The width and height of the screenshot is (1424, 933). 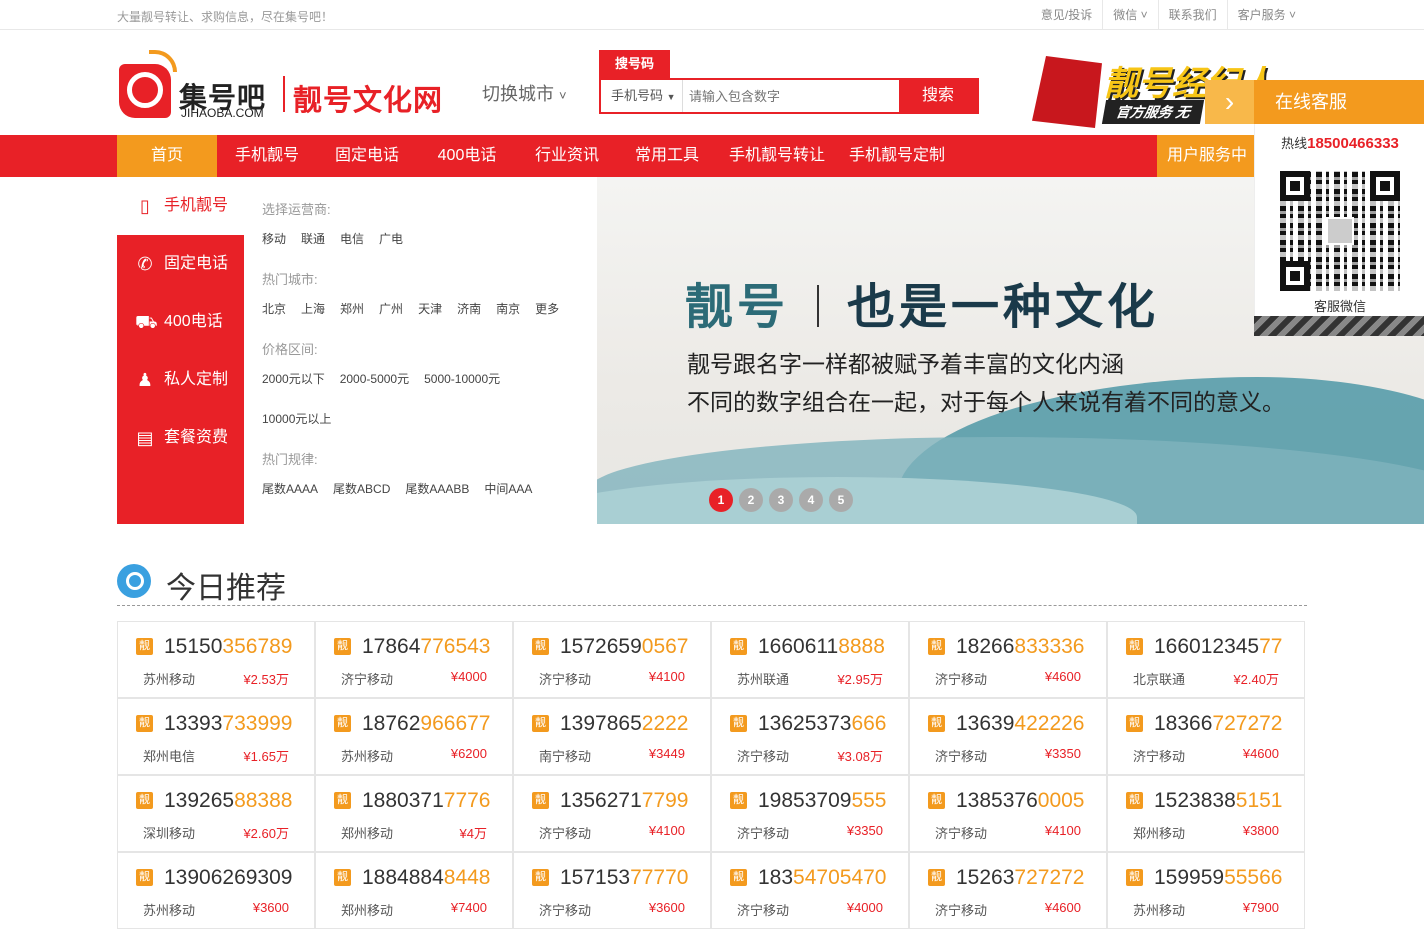 What do you see at coordinates (810, 890) in the screenshot?
I see `number-card: 靓 18354705470 济宁移动 ¥4000` at bounding box center [810, 890].